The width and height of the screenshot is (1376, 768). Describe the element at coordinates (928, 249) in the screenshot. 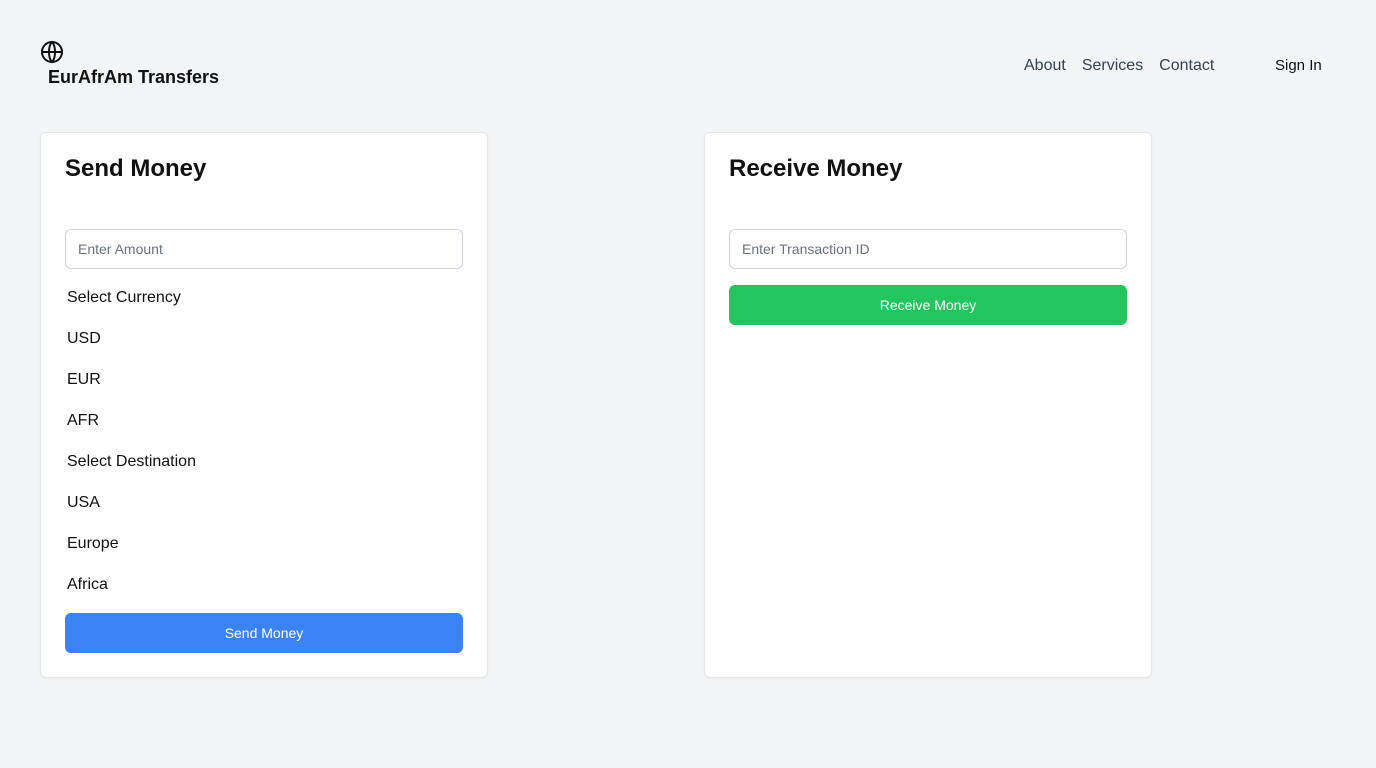

I see `transaction-id-input` at that location.